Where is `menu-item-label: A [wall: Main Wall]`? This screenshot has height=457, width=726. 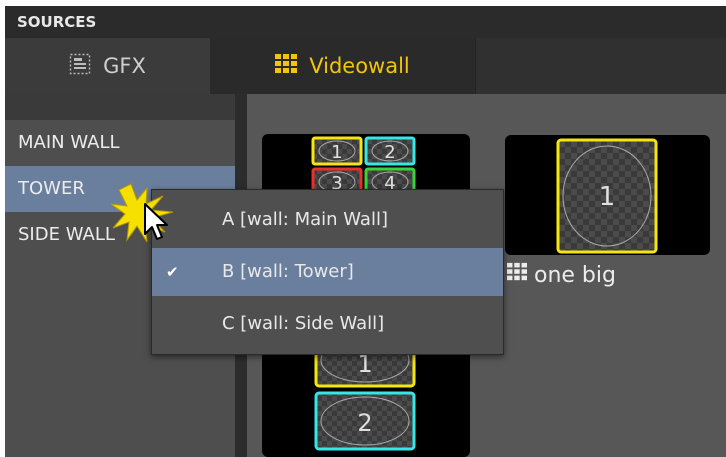
menu-item-label: A [wall: Main Wall] is located at coordinates (305, 219).